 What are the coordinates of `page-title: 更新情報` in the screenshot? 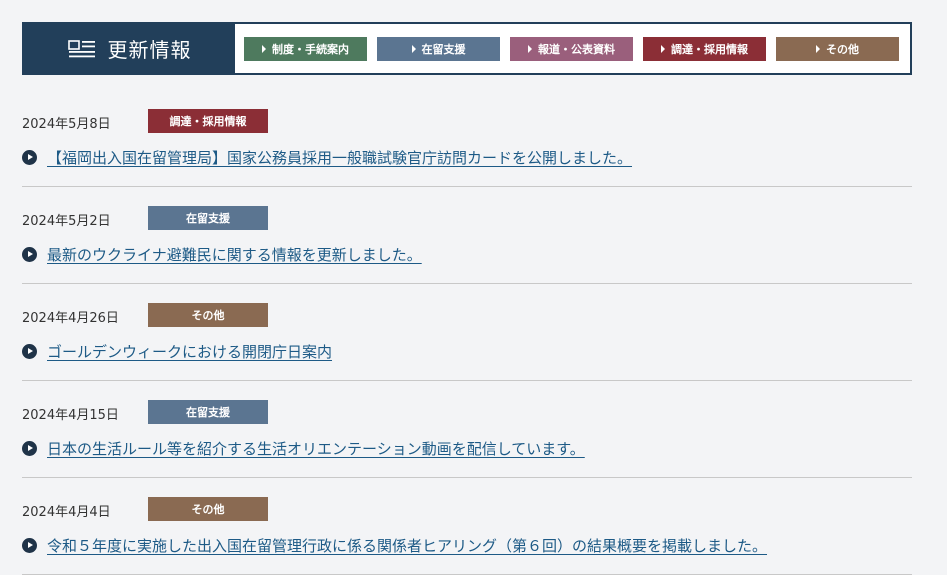 It's located at (149, 50).